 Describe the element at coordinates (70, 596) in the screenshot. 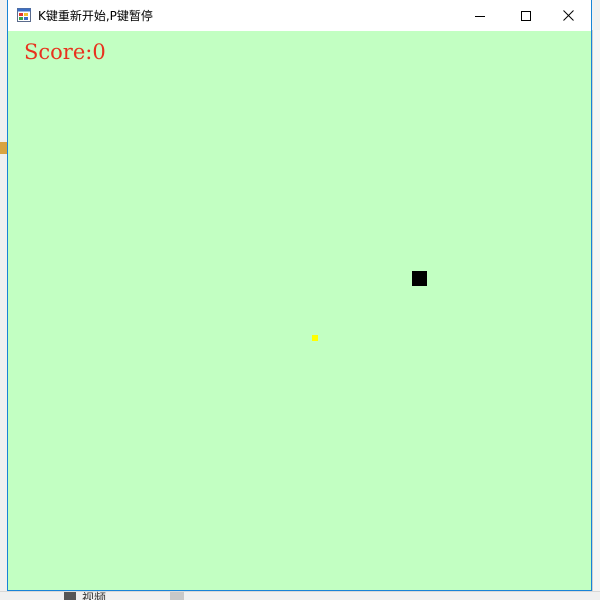

I see `video-folder-icon` at that location.